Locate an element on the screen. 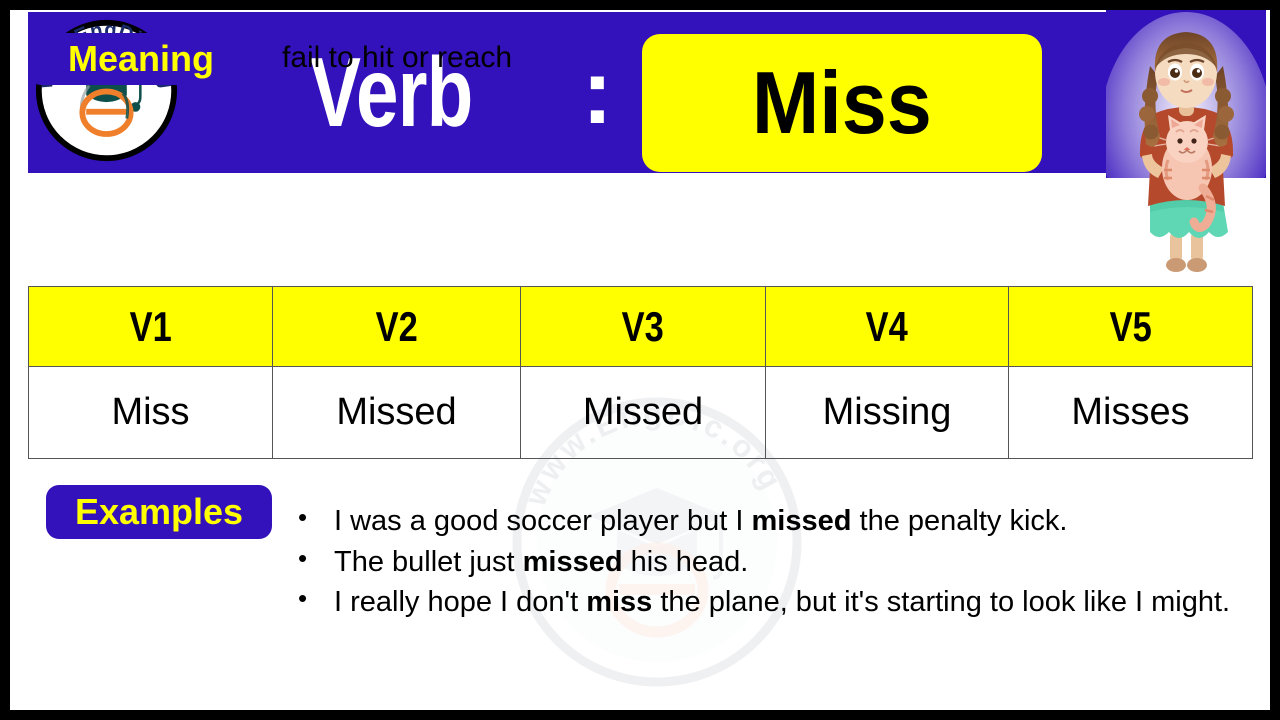 The width and height of the screenshot is (1280, 720). table-row: Miss Missed Missed Missing Misses is located at coordinates (640, 412).